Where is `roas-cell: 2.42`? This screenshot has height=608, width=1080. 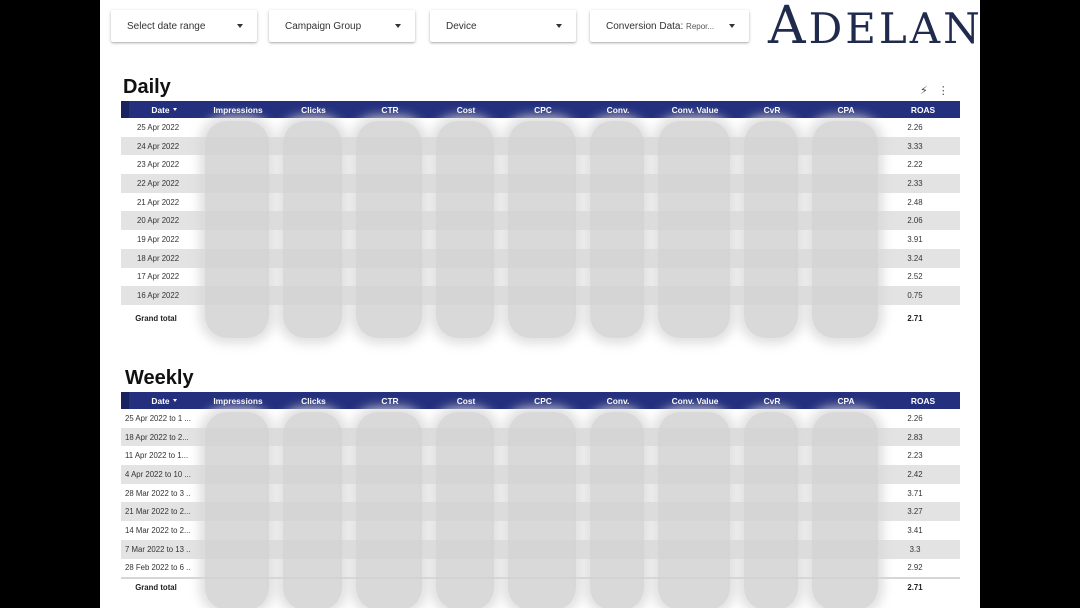
roas-cell: 2.42 is located at coordinates (915, 474).